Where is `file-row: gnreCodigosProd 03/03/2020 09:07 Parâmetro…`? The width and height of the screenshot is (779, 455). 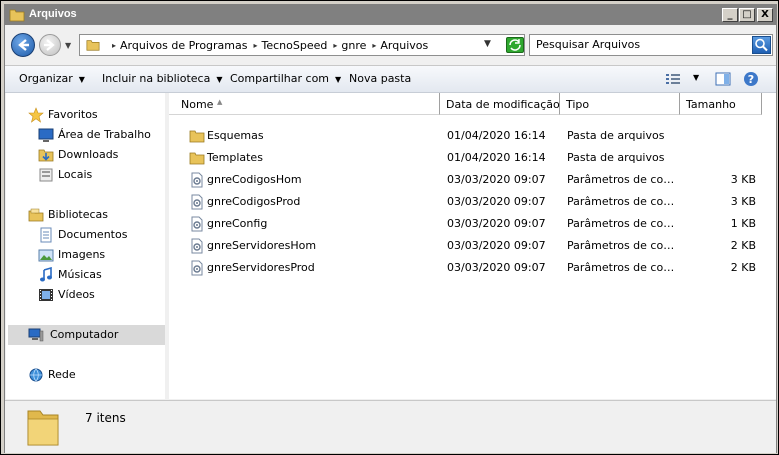 file-row: gnreCodigosProd 03/03/2020 09:07 Parâmetro… is located at coordinates (472, 202).